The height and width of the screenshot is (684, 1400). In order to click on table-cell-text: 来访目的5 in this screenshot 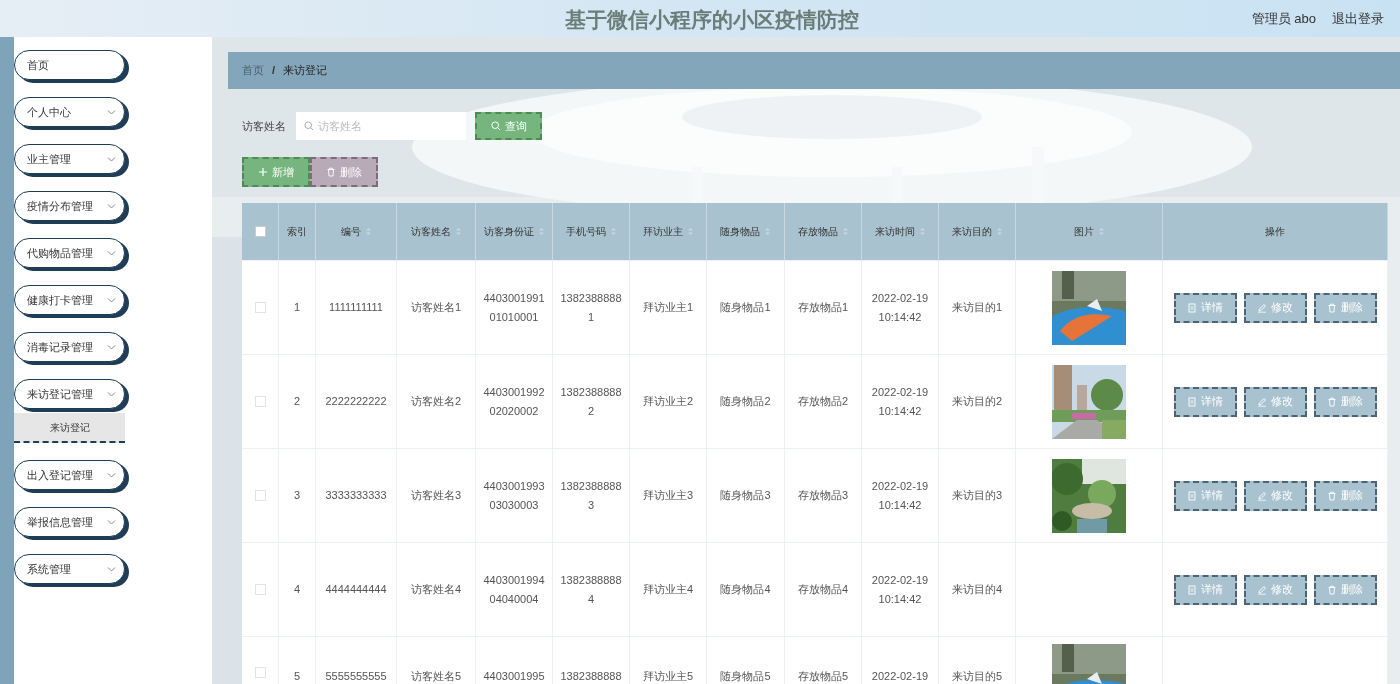, I will do `click(977, 676)`.